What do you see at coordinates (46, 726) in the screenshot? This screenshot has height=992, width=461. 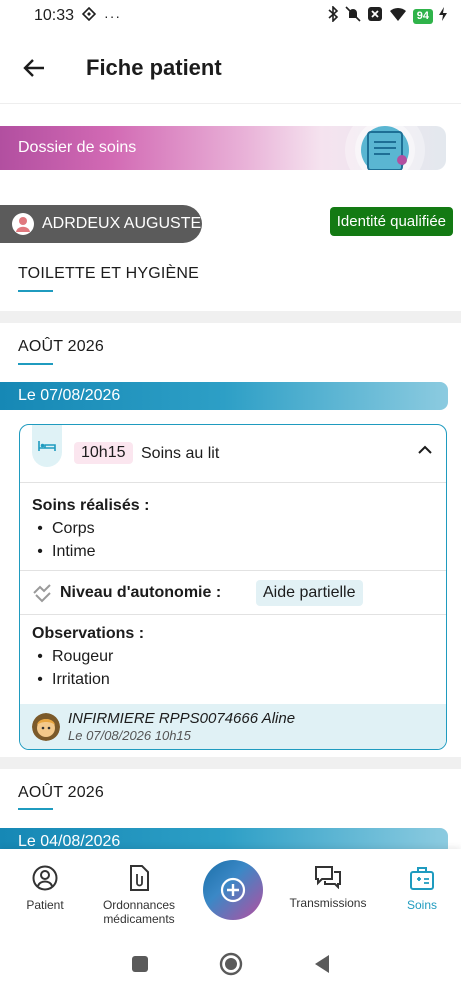 I see `author-avatar` at bounding box center [46, 726].